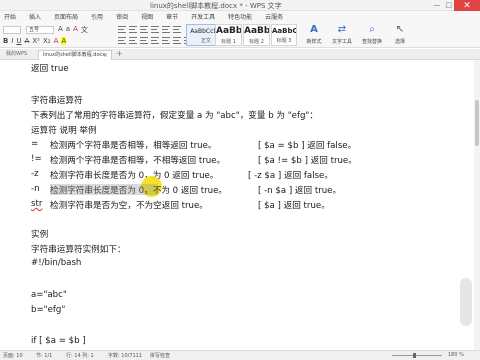  What do you see at coordinates (371, 42) in the screenshot?
I see `find-replace-label: 查找替换` at bounding box center [371, 42].